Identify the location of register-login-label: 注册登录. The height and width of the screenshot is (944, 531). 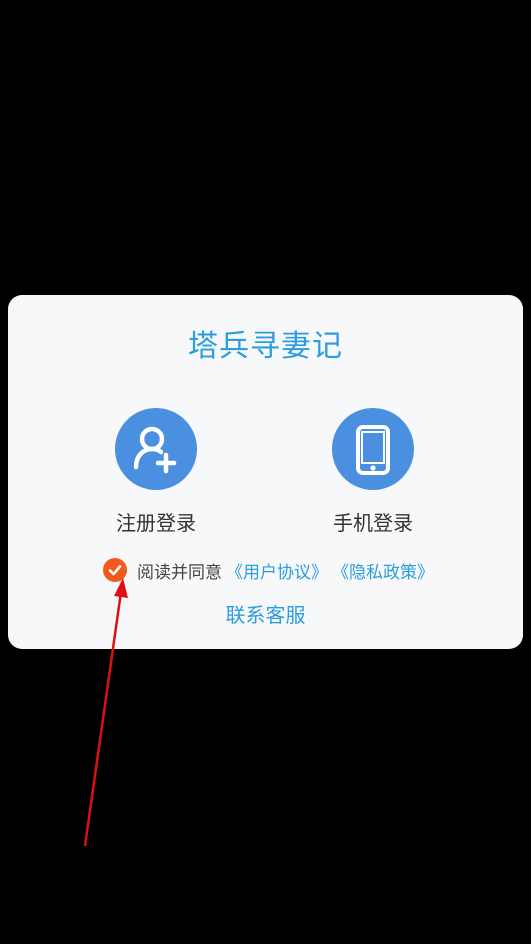
(156, 523).